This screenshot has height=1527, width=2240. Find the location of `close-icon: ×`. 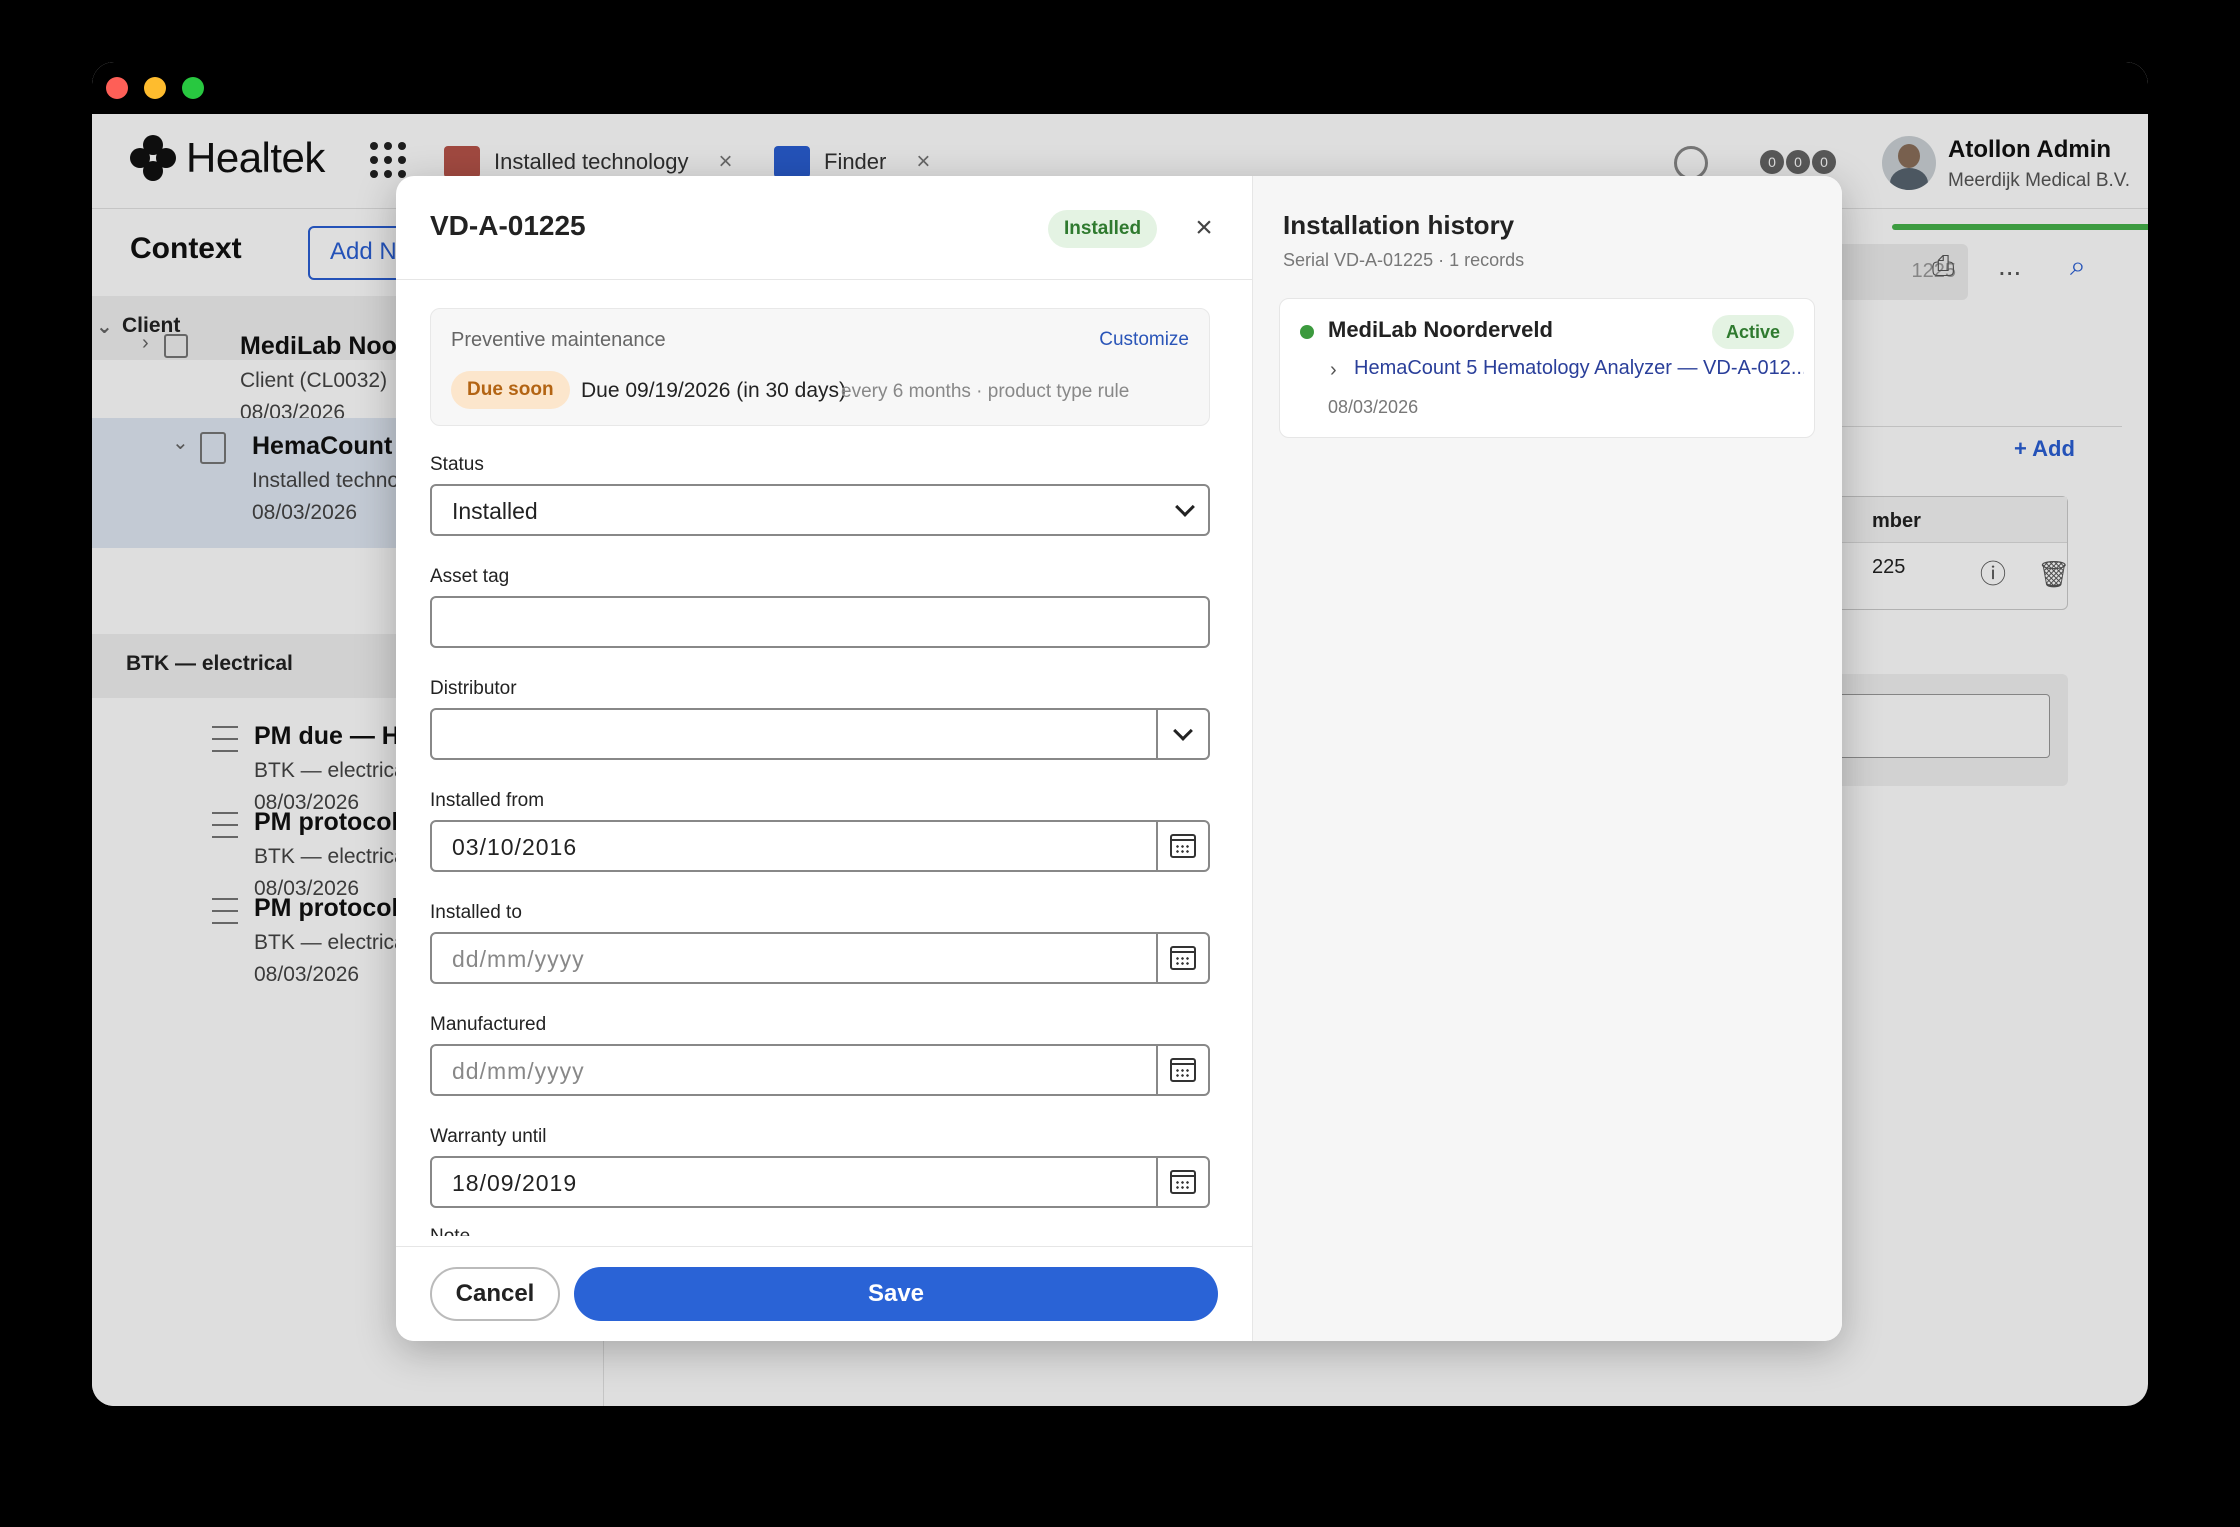

close-icon: × is located at coordinates (1204, 228).